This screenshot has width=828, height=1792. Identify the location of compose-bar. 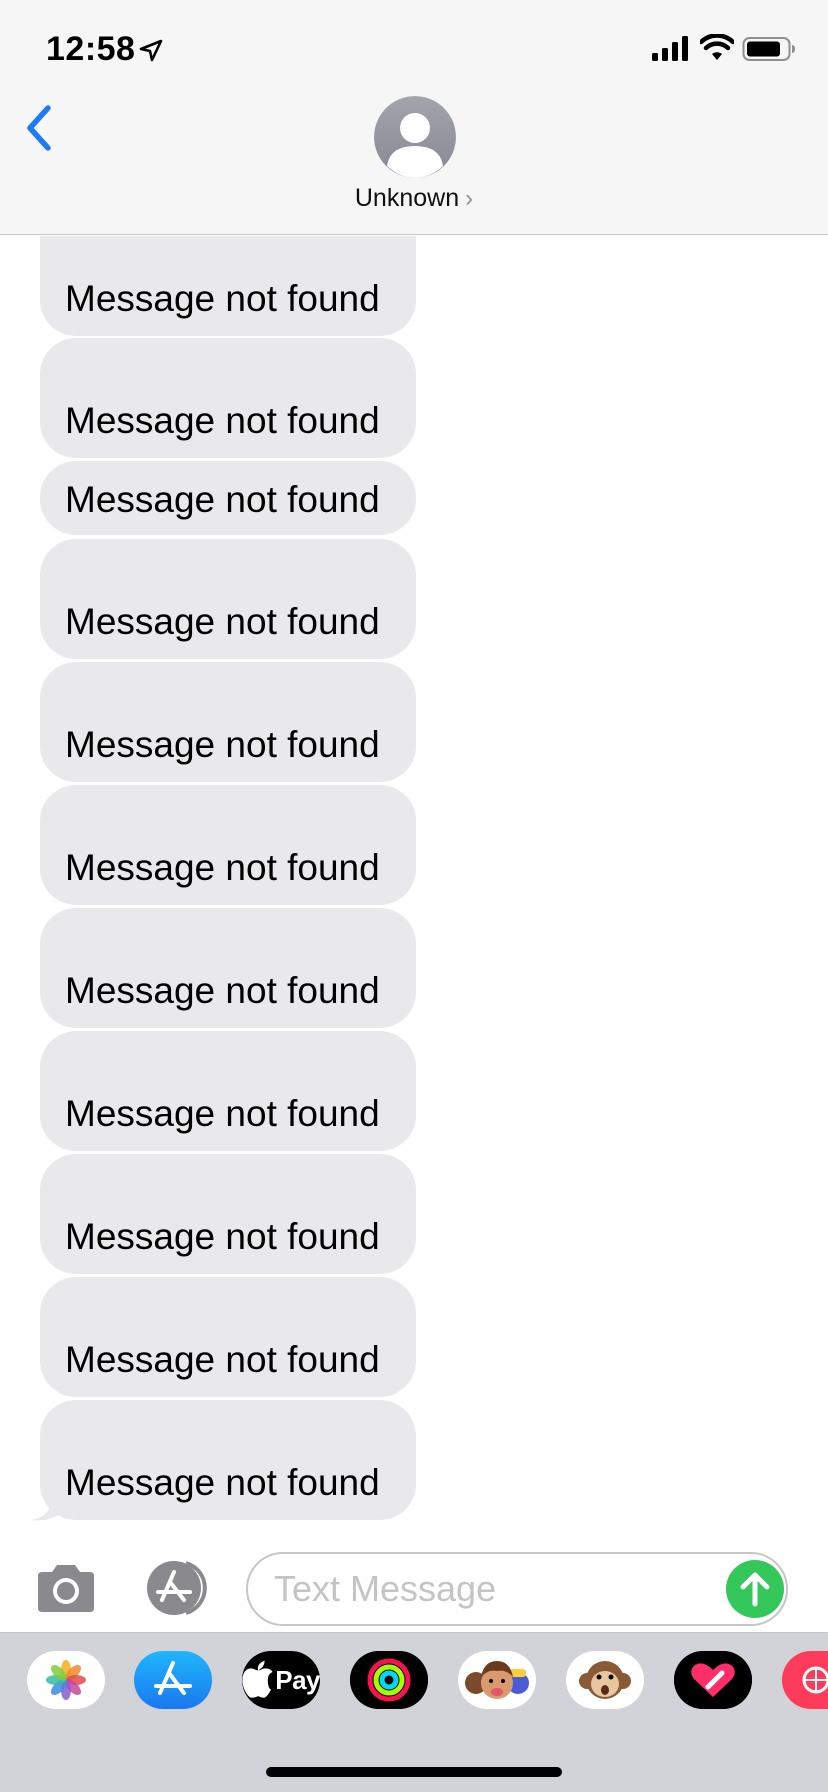
(414, 1579).